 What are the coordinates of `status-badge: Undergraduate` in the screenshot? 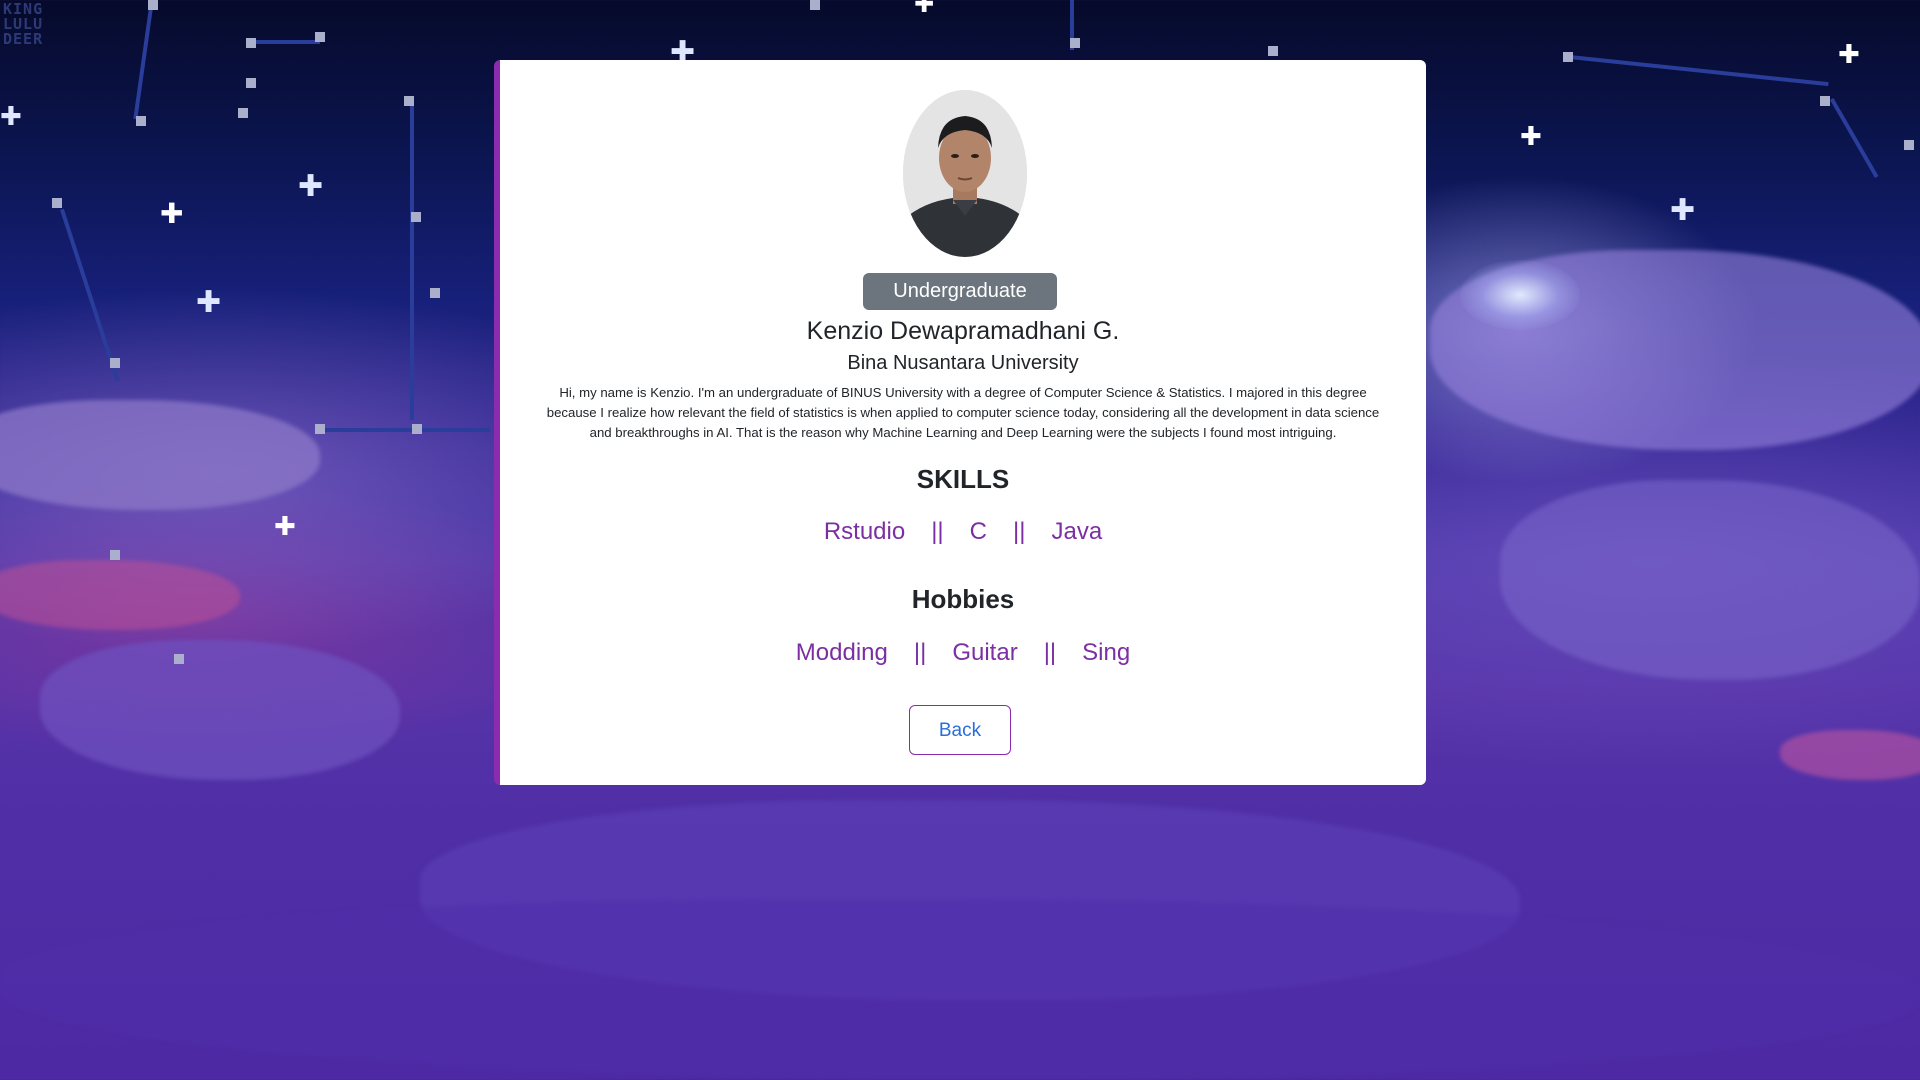 It's located at (960, 291).